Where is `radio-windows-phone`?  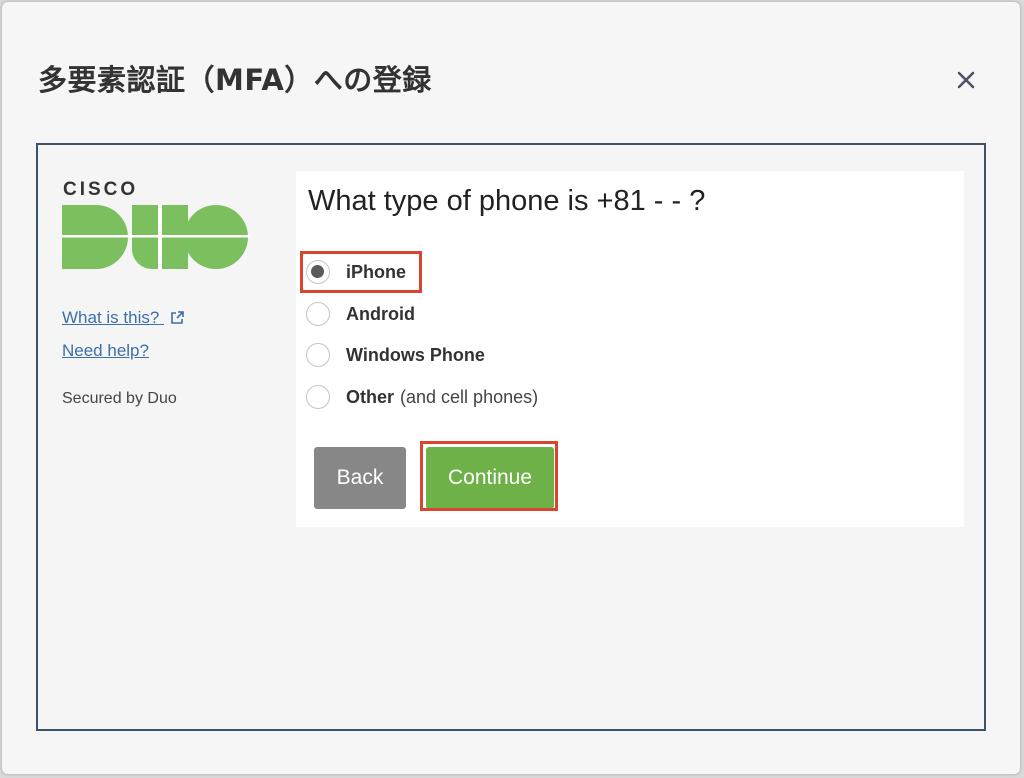 radio-windows-phone is located at coordinates (318, 355).